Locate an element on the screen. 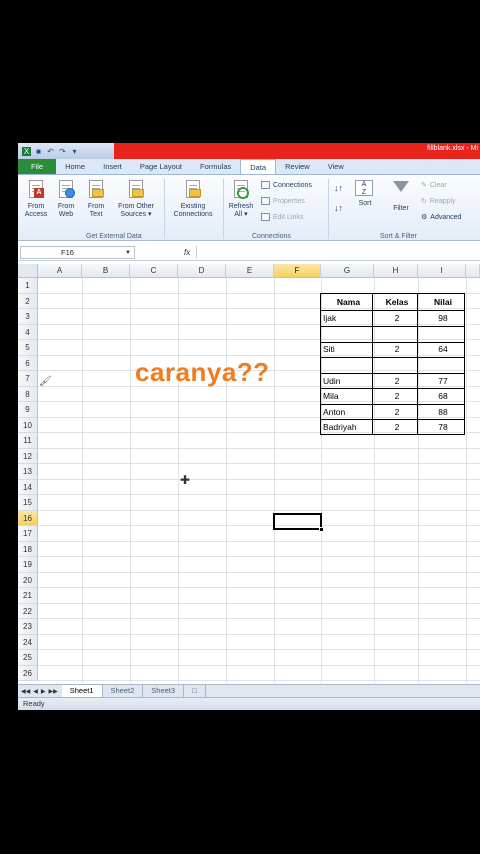 The width and height of the screenshot is (480, 854). clear-filter-button: ✎ Clear is located at coordinates (434, 185).